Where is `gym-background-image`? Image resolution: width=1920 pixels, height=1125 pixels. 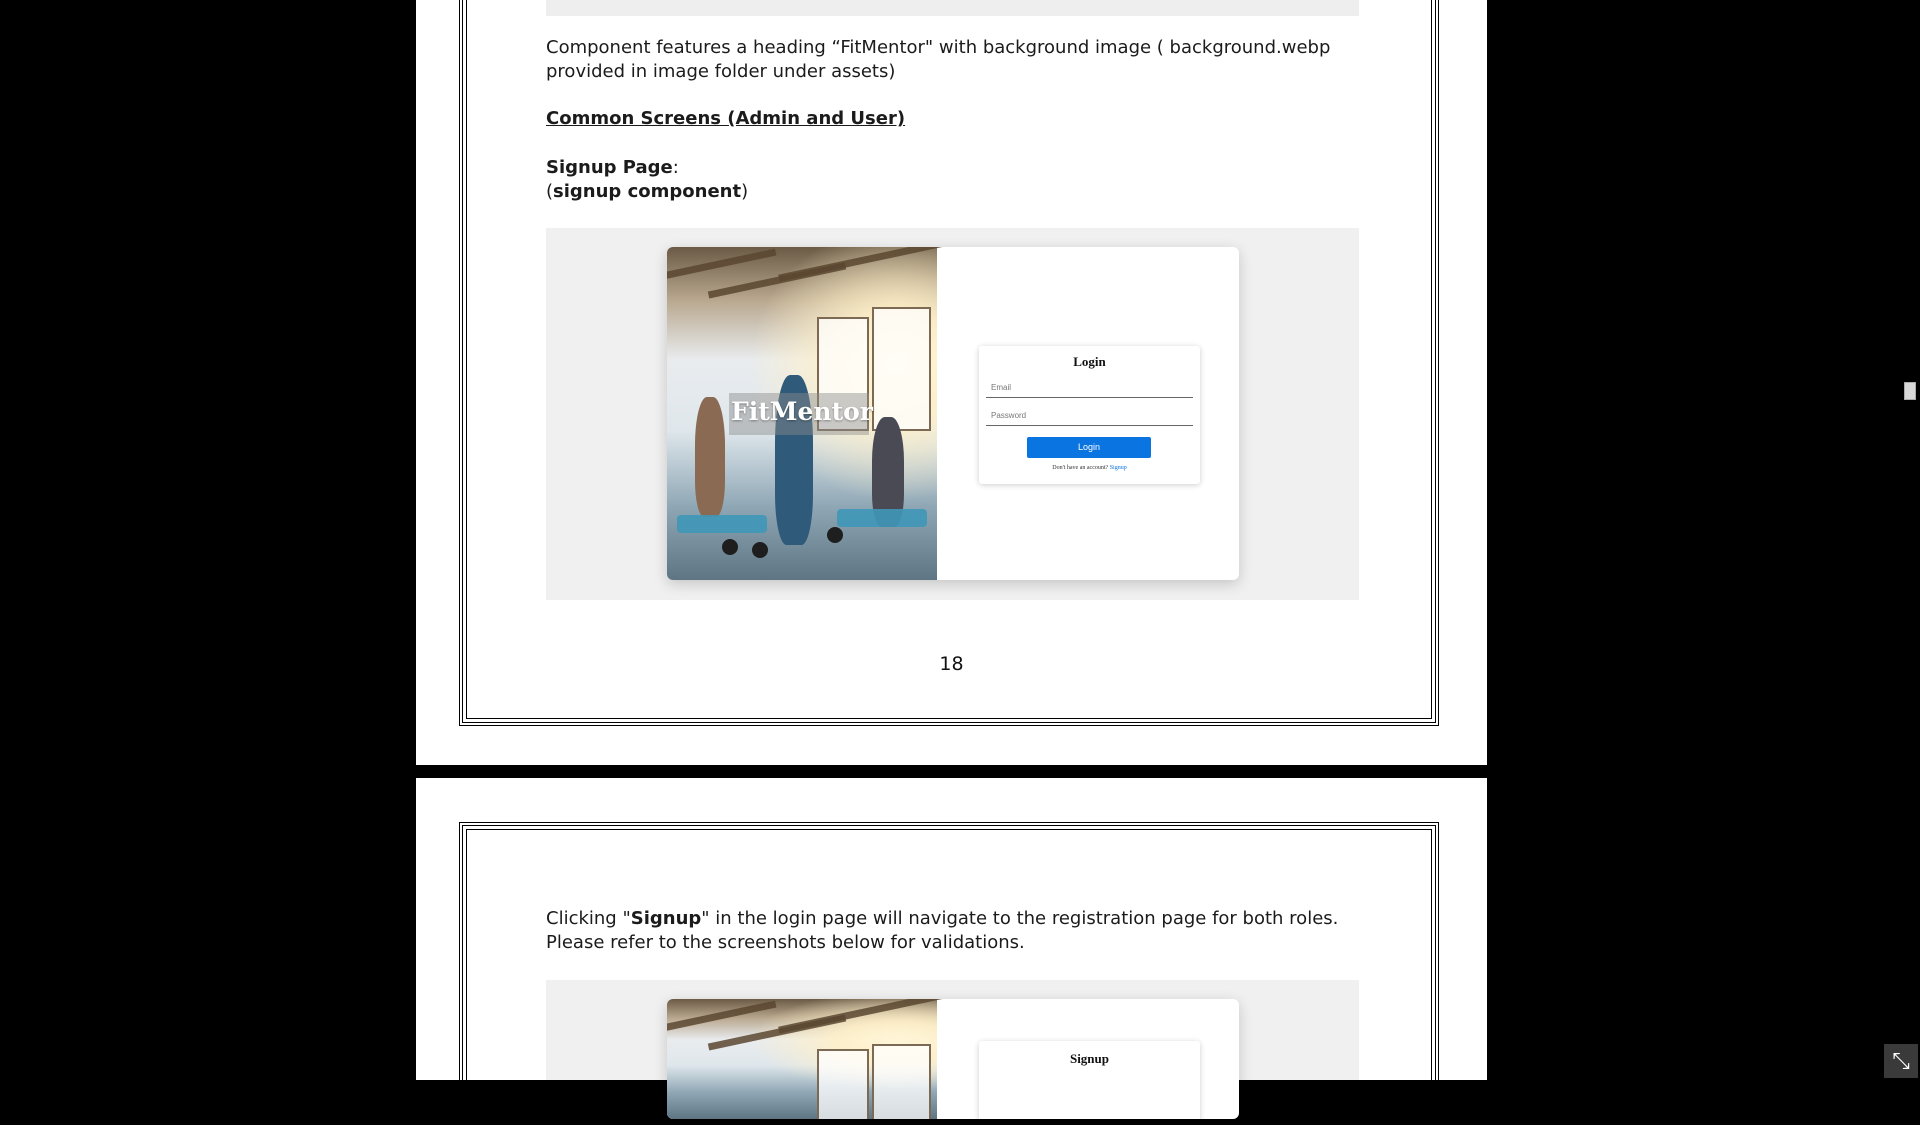 gym-background-image is located at coordinates (806, 1059).